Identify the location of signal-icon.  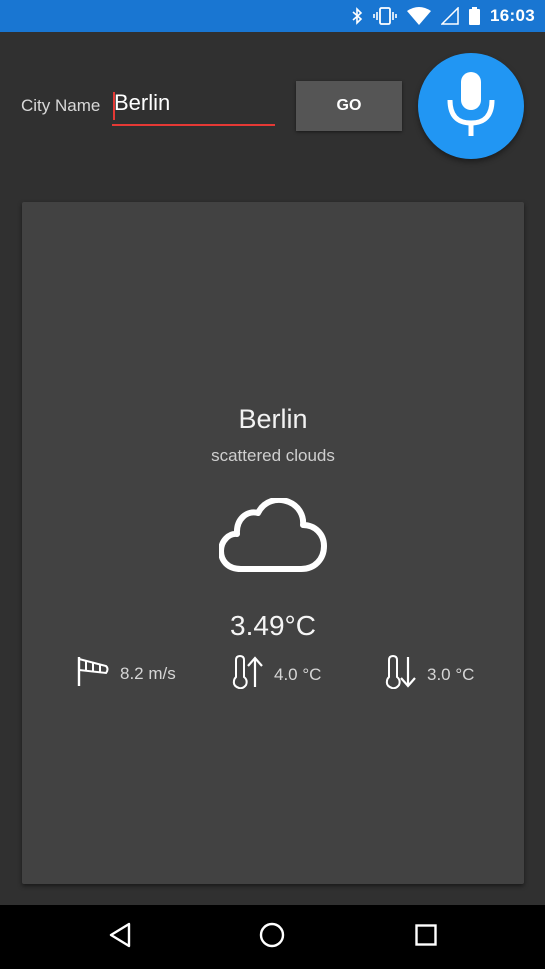
(450, 16).